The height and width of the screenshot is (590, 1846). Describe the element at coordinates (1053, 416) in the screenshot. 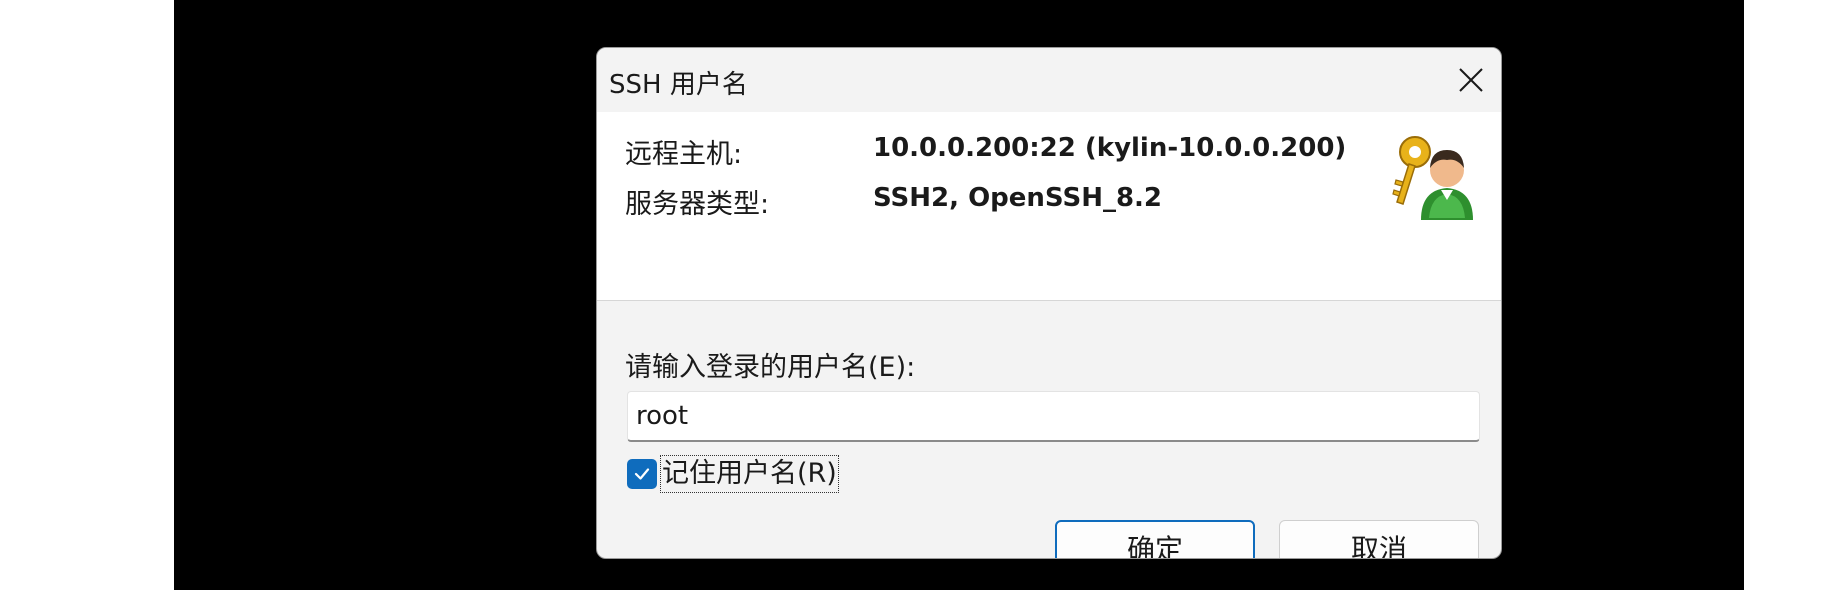

I see `username-input` at that location.